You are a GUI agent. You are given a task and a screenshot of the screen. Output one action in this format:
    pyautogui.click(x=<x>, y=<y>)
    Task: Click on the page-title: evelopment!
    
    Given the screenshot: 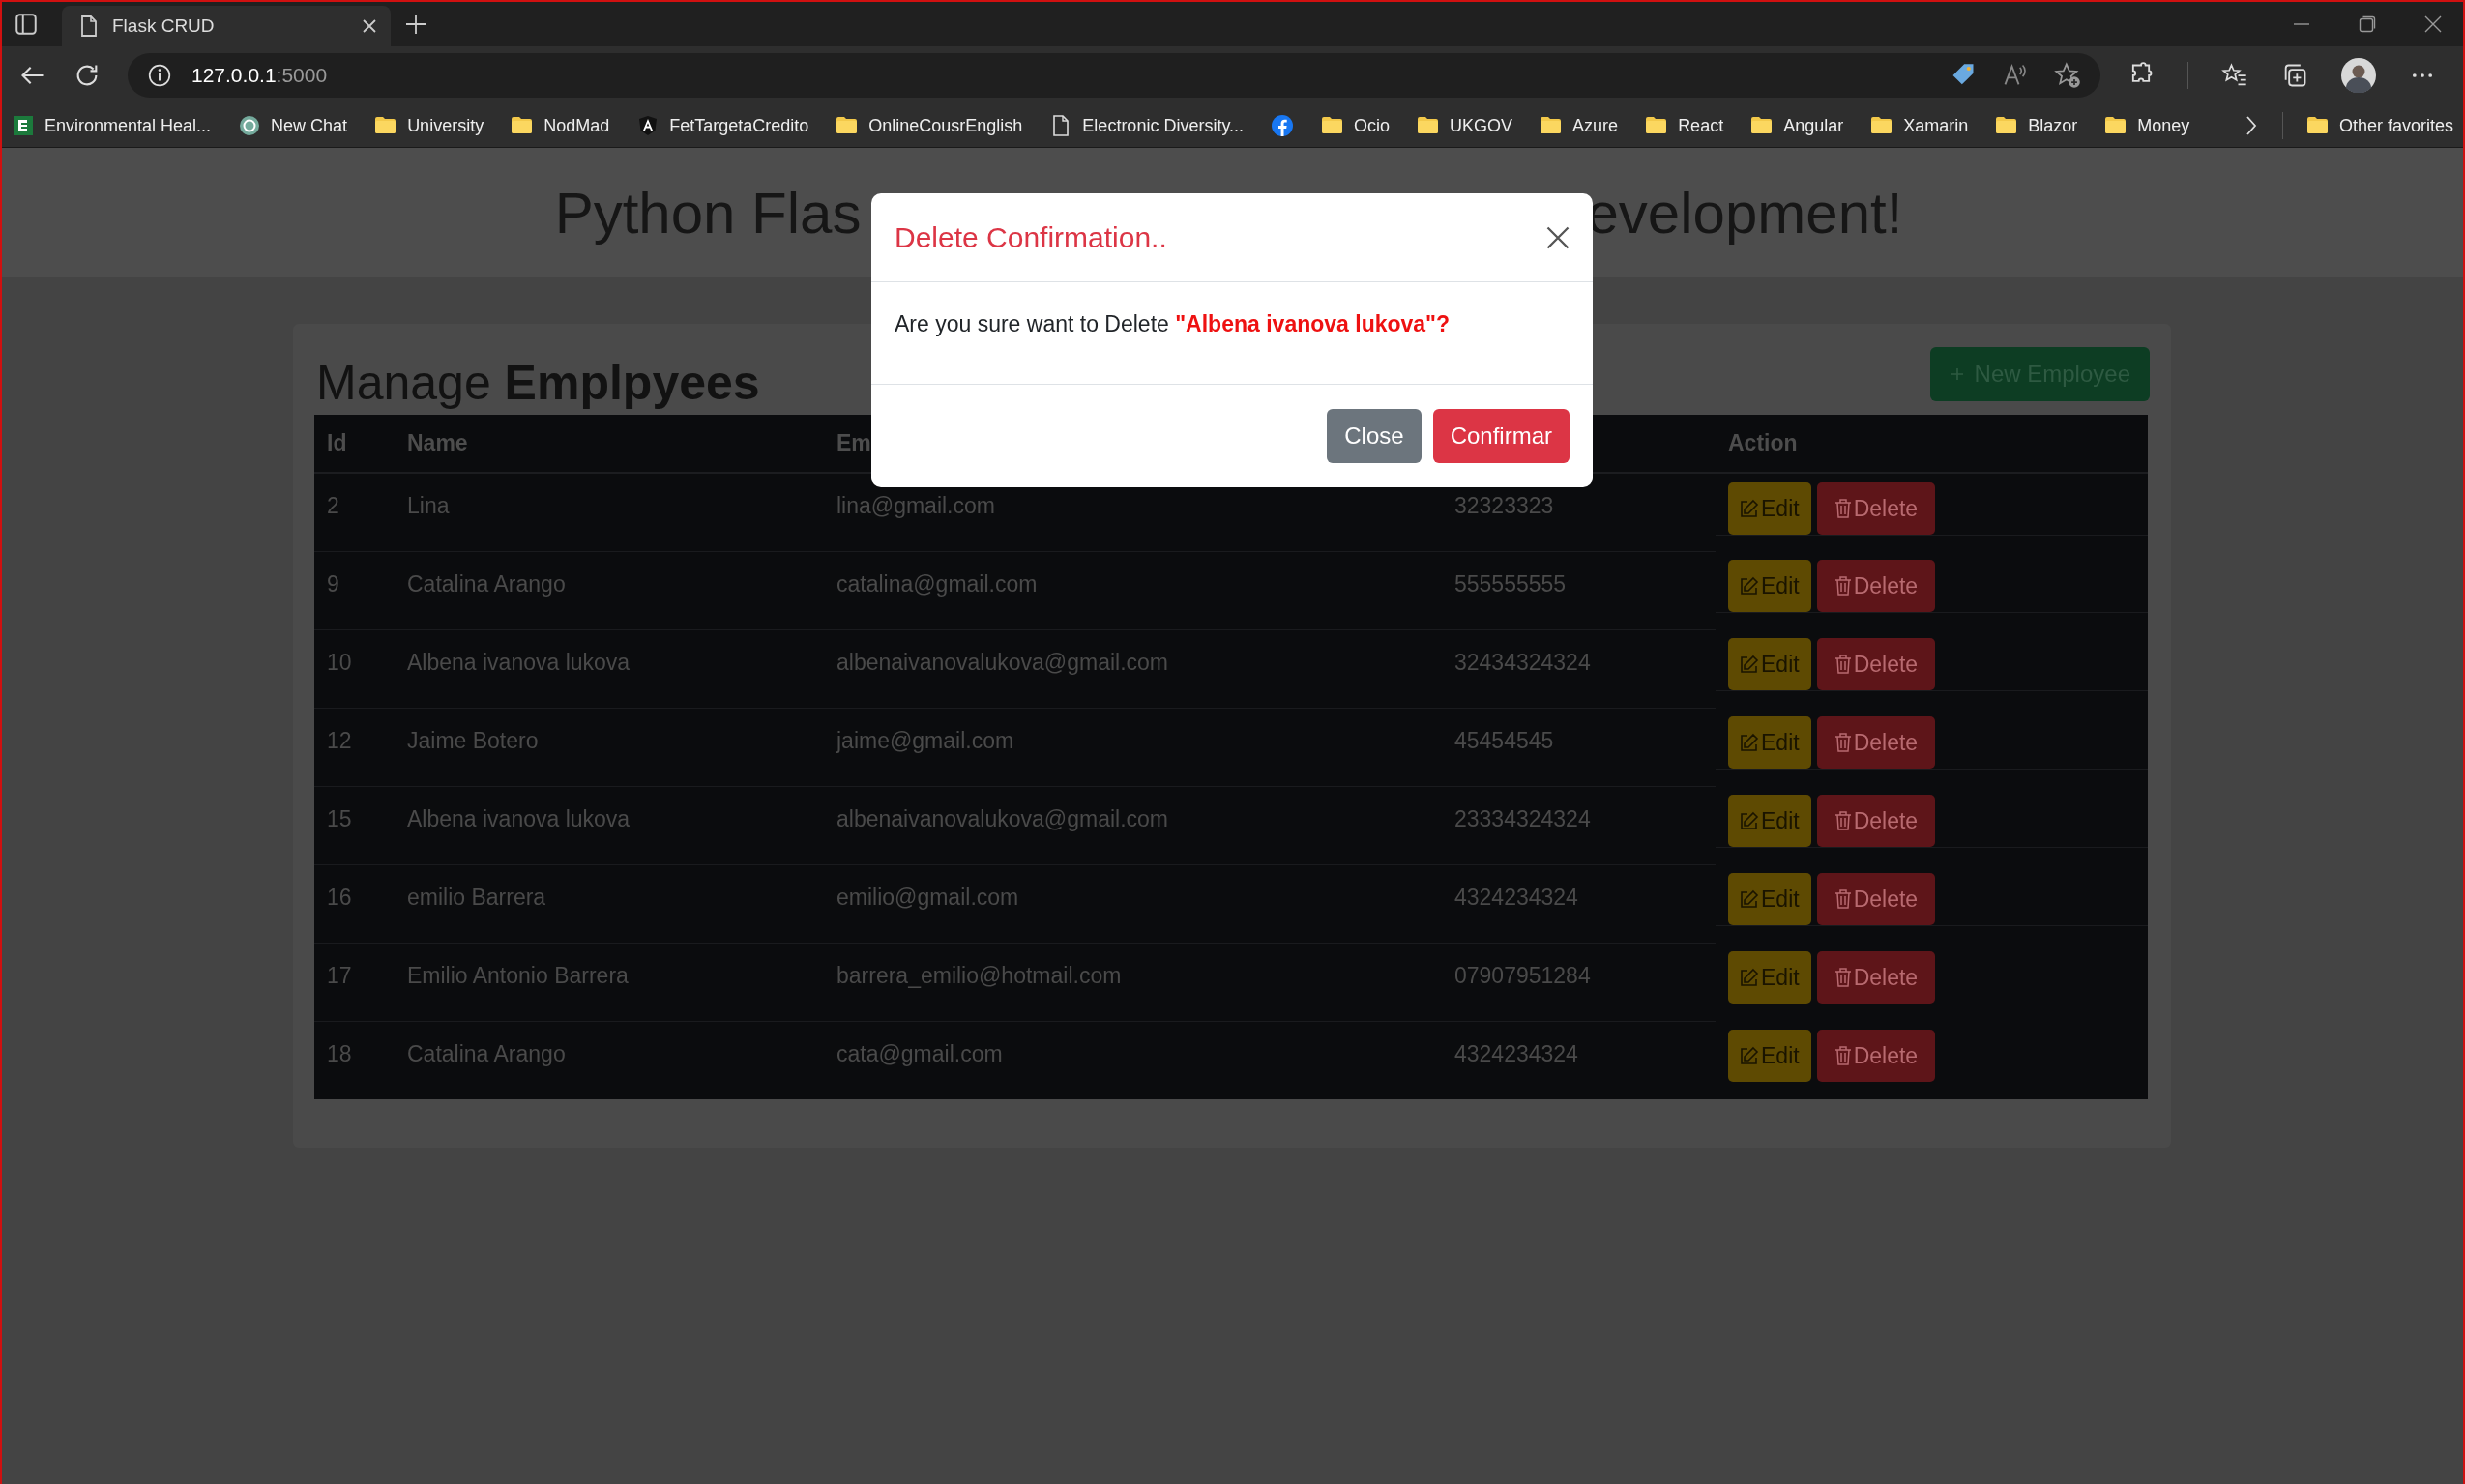 What is the action you would take?
    pyautogui.click(x=1745, y=213)
    